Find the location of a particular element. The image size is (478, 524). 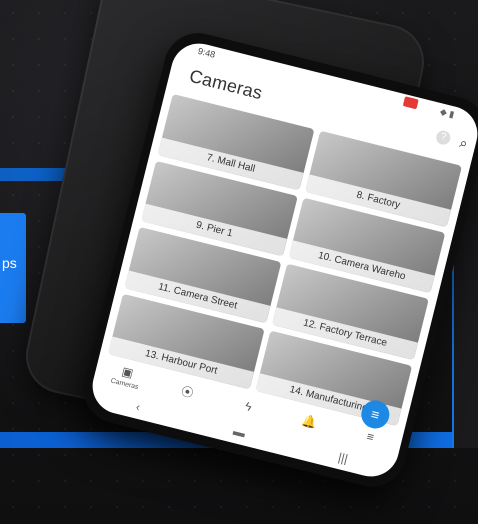

camera-icon: ▣ is located at coordinates (127, 371).